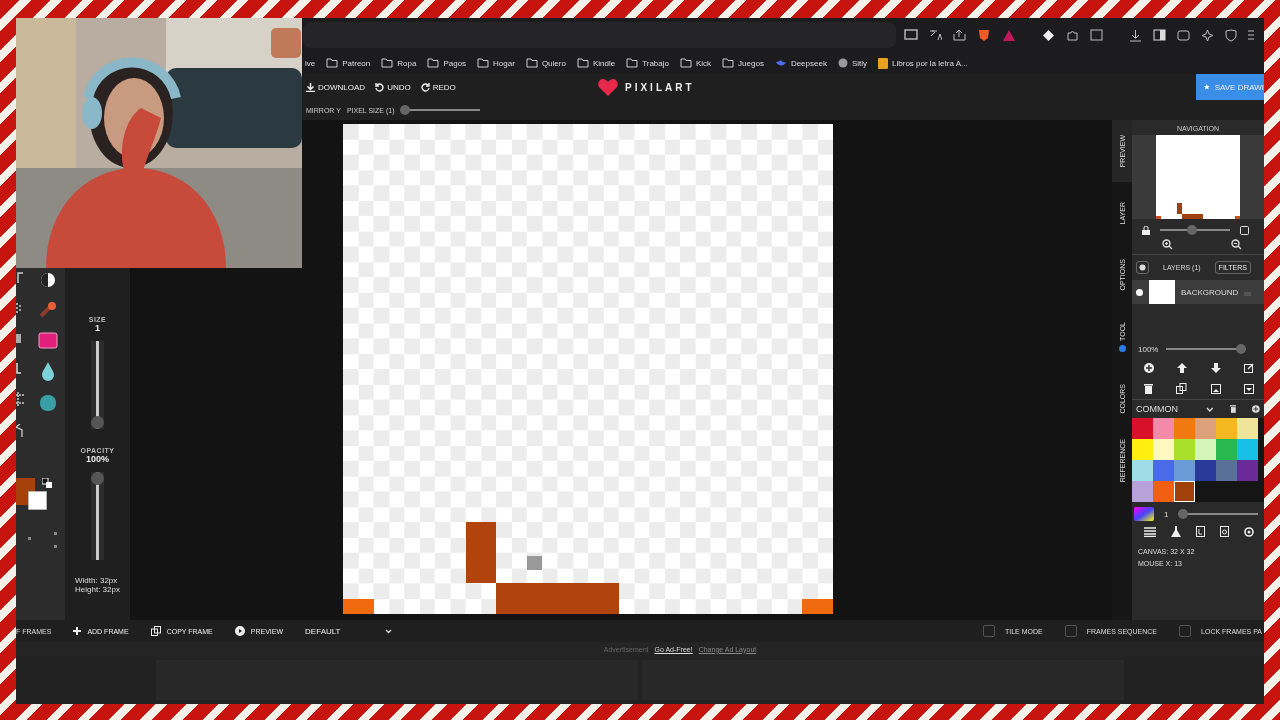  I want to click on circle-icon, so click(1249, 531).